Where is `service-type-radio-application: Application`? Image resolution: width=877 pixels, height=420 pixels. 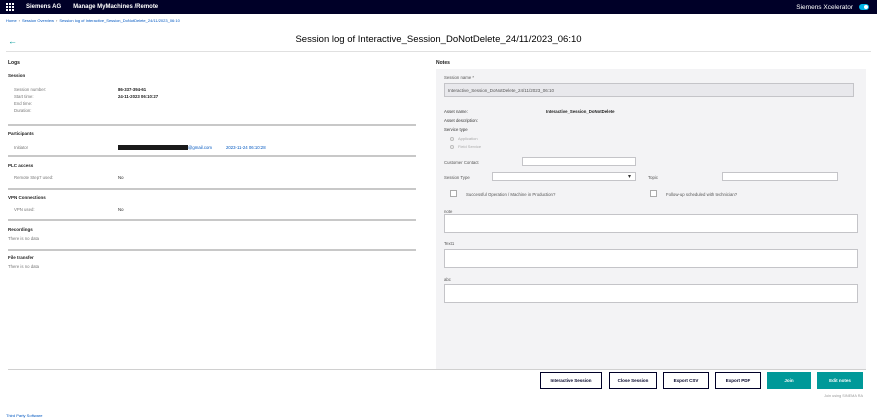 service-type-radio-application: Application is located at coordinates (464, 138).